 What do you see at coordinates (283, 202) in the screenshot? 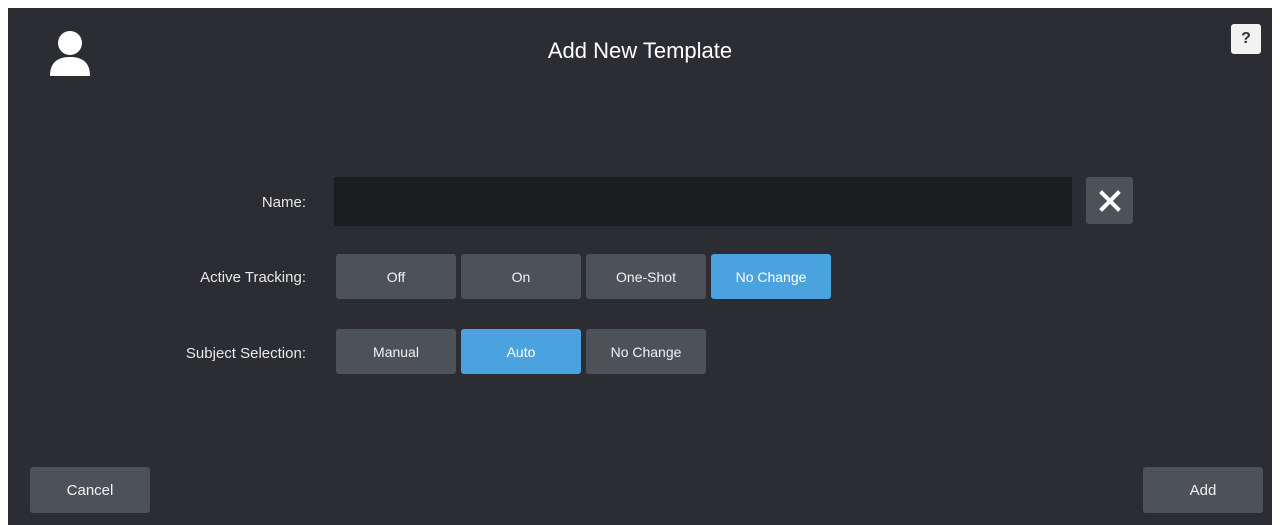
I see `name-label: Name:` at bounding box center [283, 202].